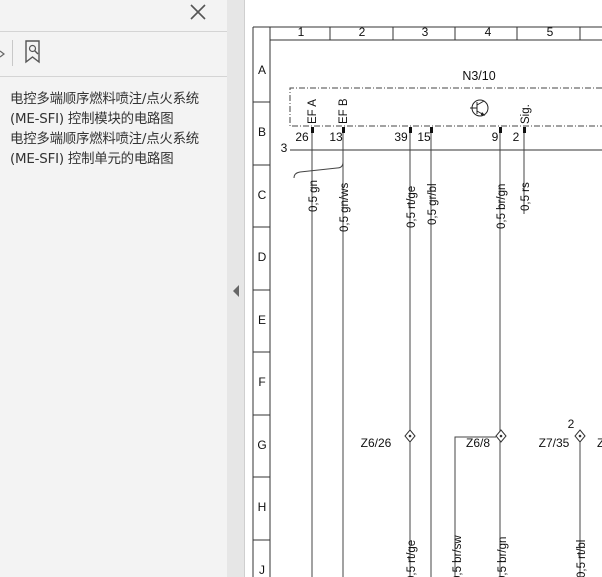 Image resolution: width=602 pixels, height=577 pixels. I want to click on wire-label: 0,5 gr/bl, so click(433, 204).